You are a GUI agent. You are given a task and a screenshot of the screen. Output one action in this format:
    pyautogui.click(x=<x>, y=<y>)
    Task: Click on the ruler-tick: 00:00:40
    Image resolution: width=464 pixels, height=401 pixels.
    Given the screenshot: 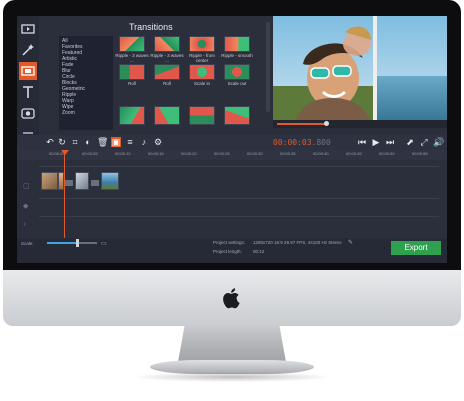 What is the action you would take?
    pyautogui.click(x=321, y=153)
    